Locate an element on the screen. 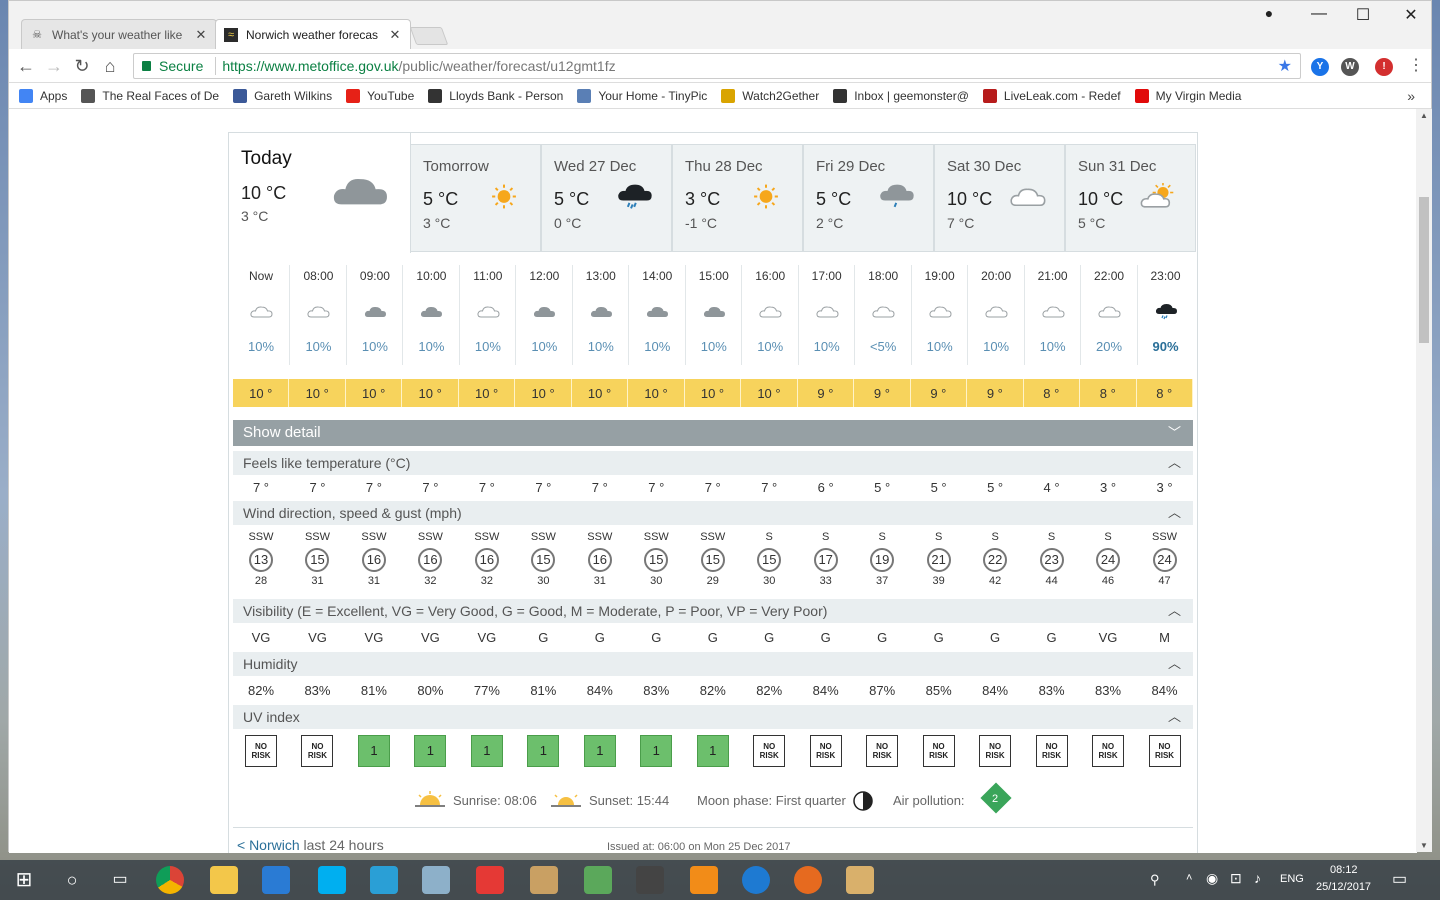  file-explorer-icon is located at coordinates (224, 880).